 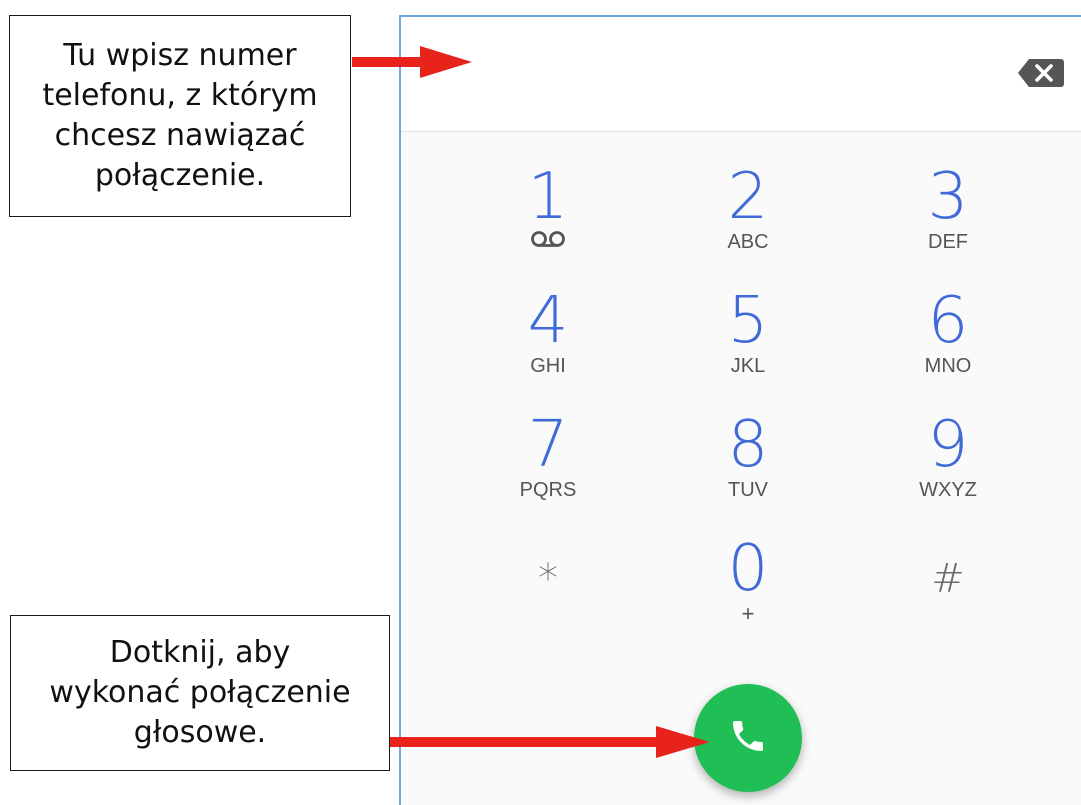 What do you see at coordinates (948, 197) in the screenshot?
I see `dial-key-digit: 3` at bounding box center [948, 197].